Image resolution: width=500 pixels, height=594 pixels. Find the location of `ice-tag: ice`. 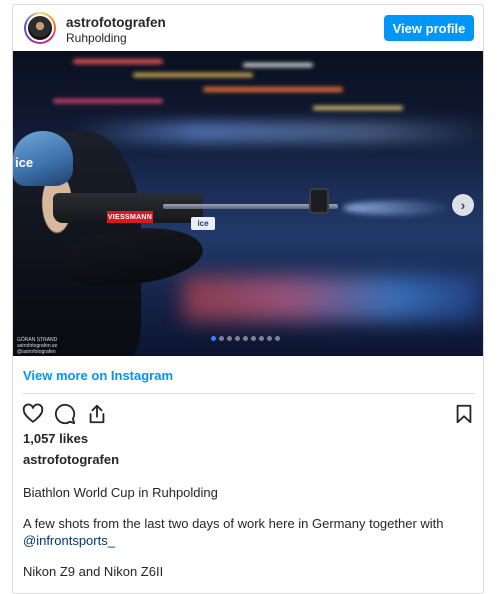

ice-tag: ice is located at coordinates (203, 223).